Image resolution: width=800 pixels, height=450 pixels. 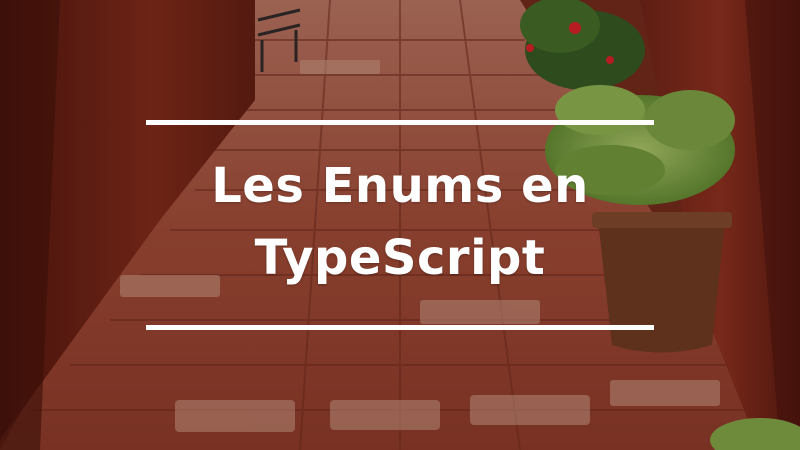 What do you see at coordinates (400, 327) in the screenshot?
I see `bottom-divider-line` at bounding box center [400, 327].